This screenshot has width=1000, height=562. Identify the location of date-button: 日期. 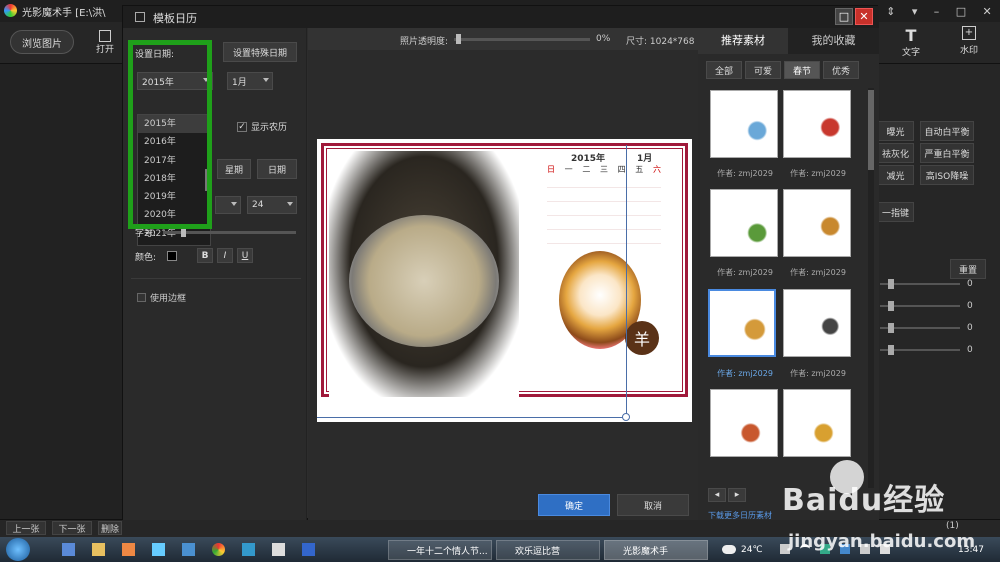
(277, 169).